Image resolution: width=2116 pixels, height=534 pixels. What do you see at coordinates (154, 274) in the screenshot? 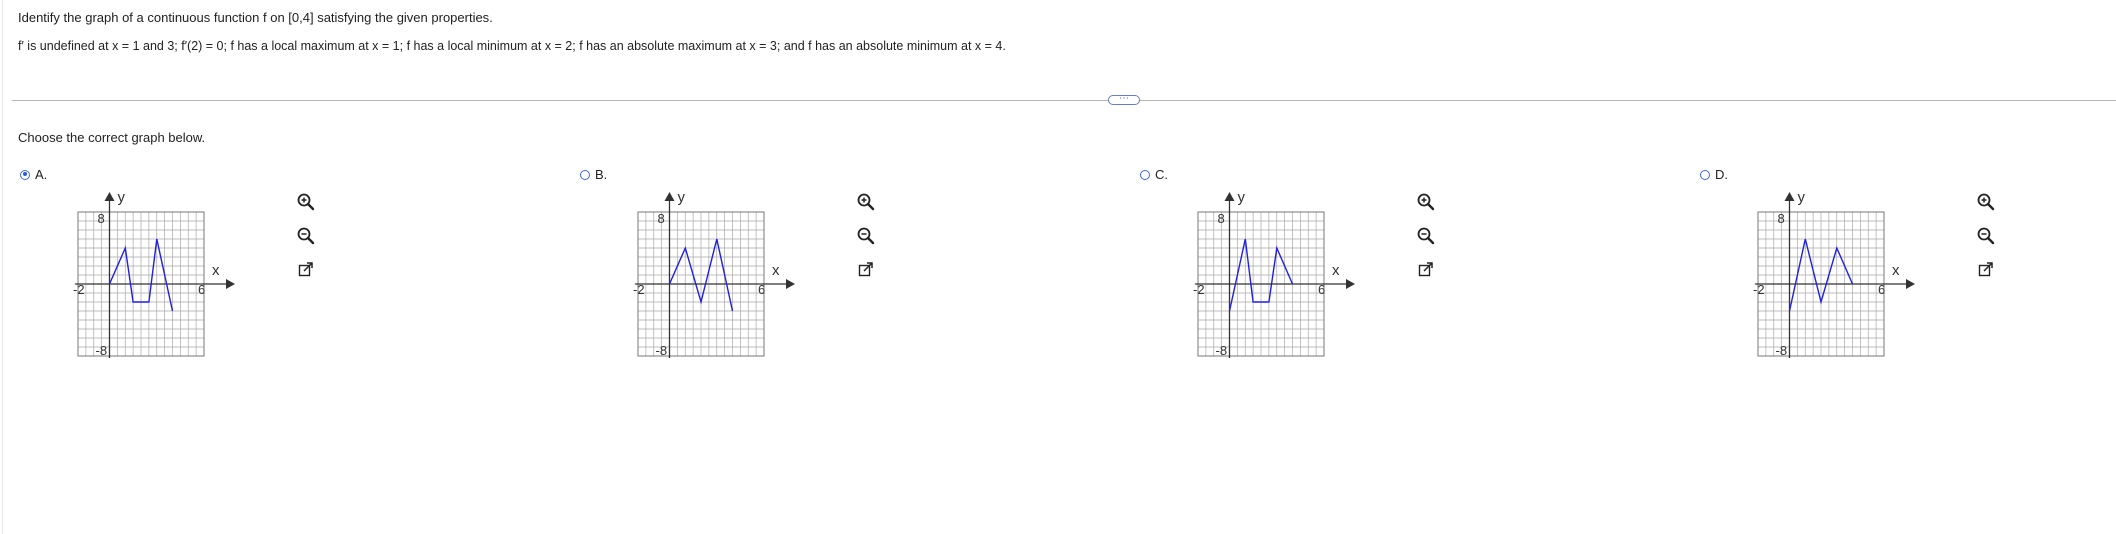
I see `option-a-graph: y x 8 -8 -2 6` at bounding box center [154, 274].